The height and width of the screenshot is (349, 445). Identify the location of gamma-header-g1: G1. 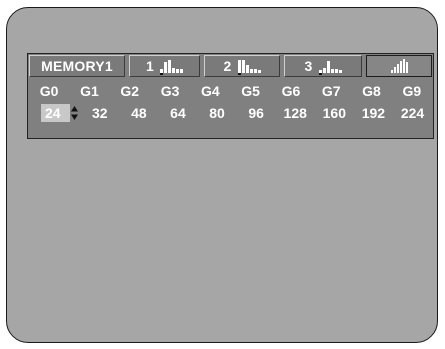
(89, 91).